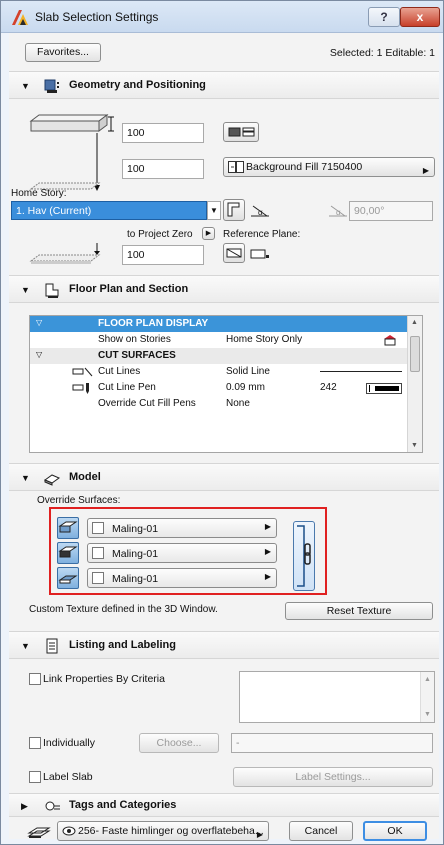  What do you see at coordinates (109, 210) in the screenshot?
I see `home-story-dropdown: 1. Hav (Current)` at bounding box center [109, 210].